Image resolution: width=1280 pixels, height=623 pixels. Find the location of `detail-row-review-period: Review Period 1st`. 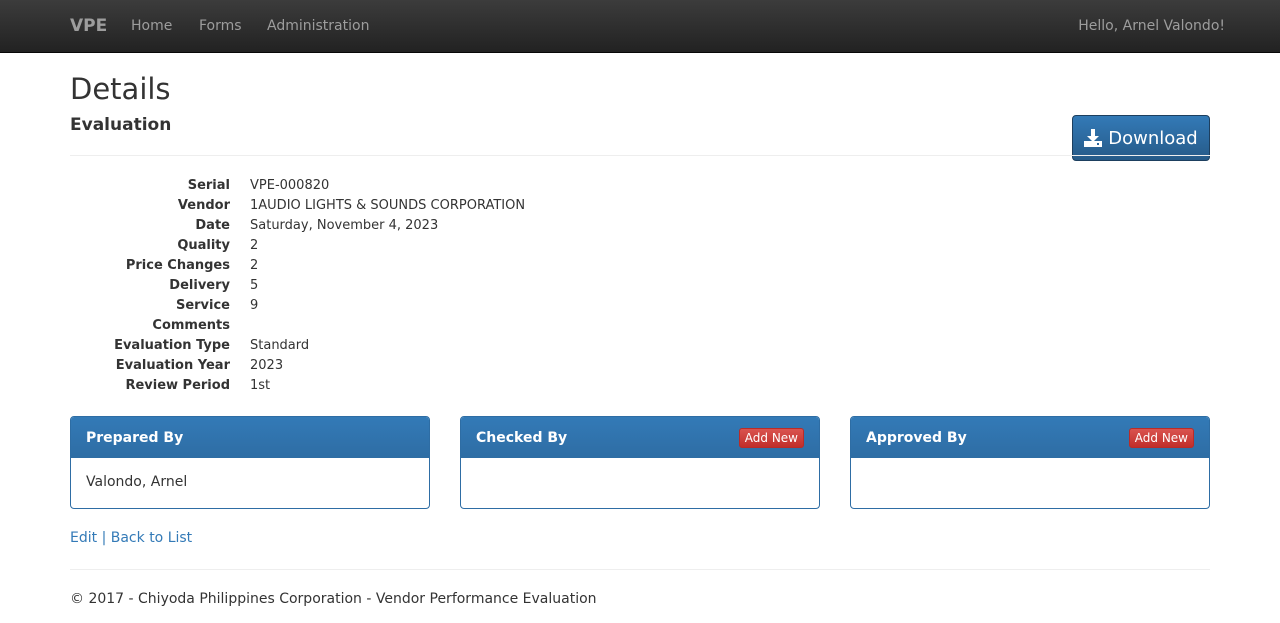

detail-row-review-period: Review Period 1st is located at coordinates (420, 386).